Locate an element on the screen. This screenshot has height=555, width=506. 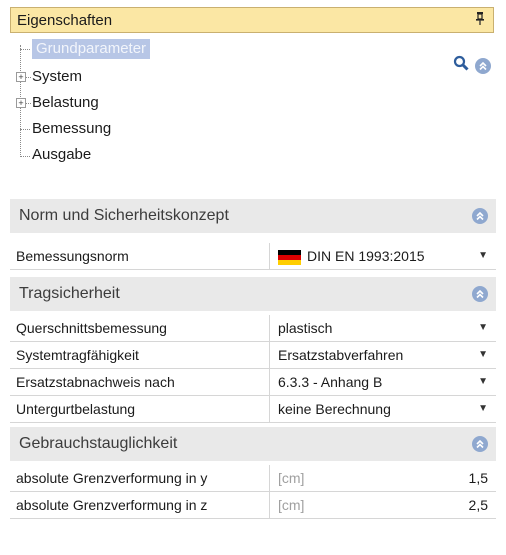
property-row-querschnittsbemessung: Querschnittsbemessung plastisch ▼ is located at coordinates (253, 328).